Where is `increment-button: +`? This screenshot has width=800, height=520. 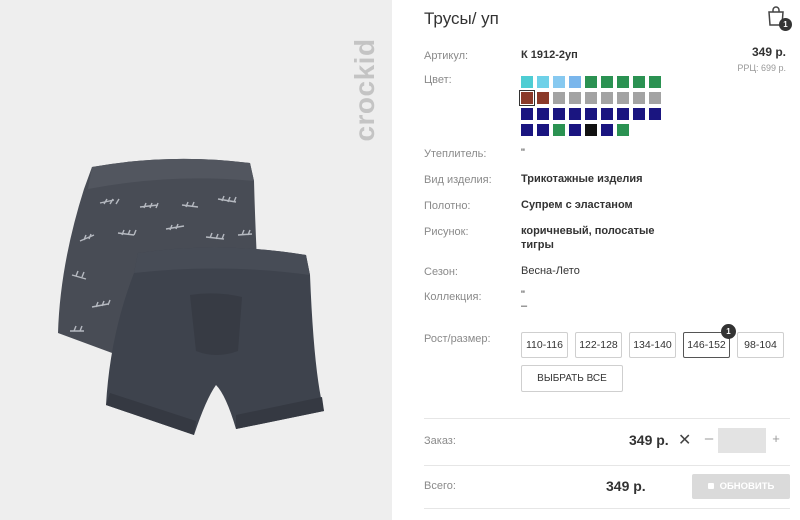
increment-button: + is located at coordinates (776, 438).